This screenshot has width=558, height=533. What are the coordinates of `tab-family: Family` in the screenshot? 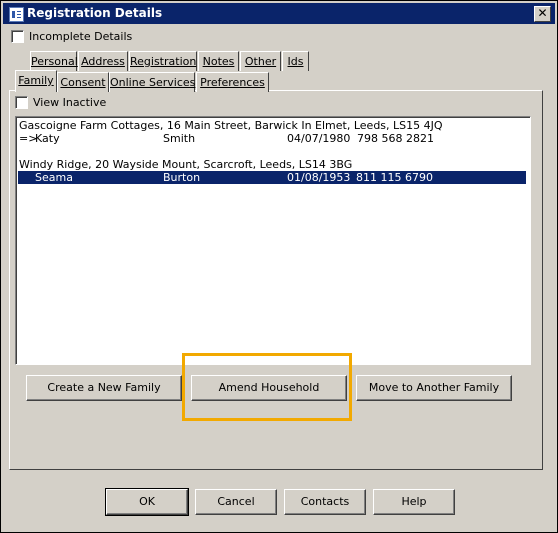 It's located at (36, 81).